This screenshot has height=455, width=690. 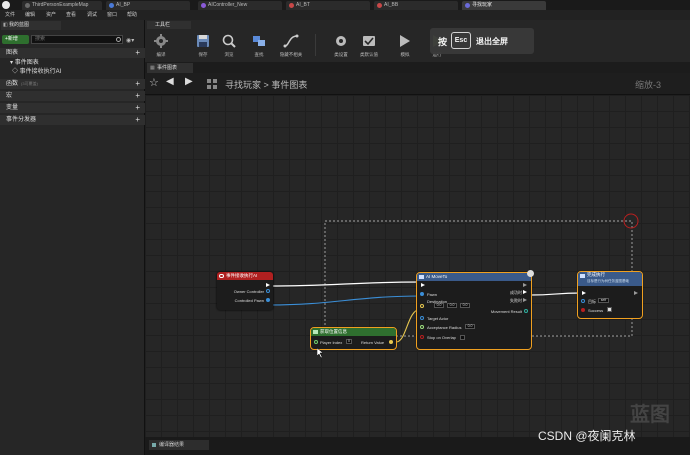 I want to click on stop-on-overlap-label: Stop on Overlap, so click(x=441, y=337).